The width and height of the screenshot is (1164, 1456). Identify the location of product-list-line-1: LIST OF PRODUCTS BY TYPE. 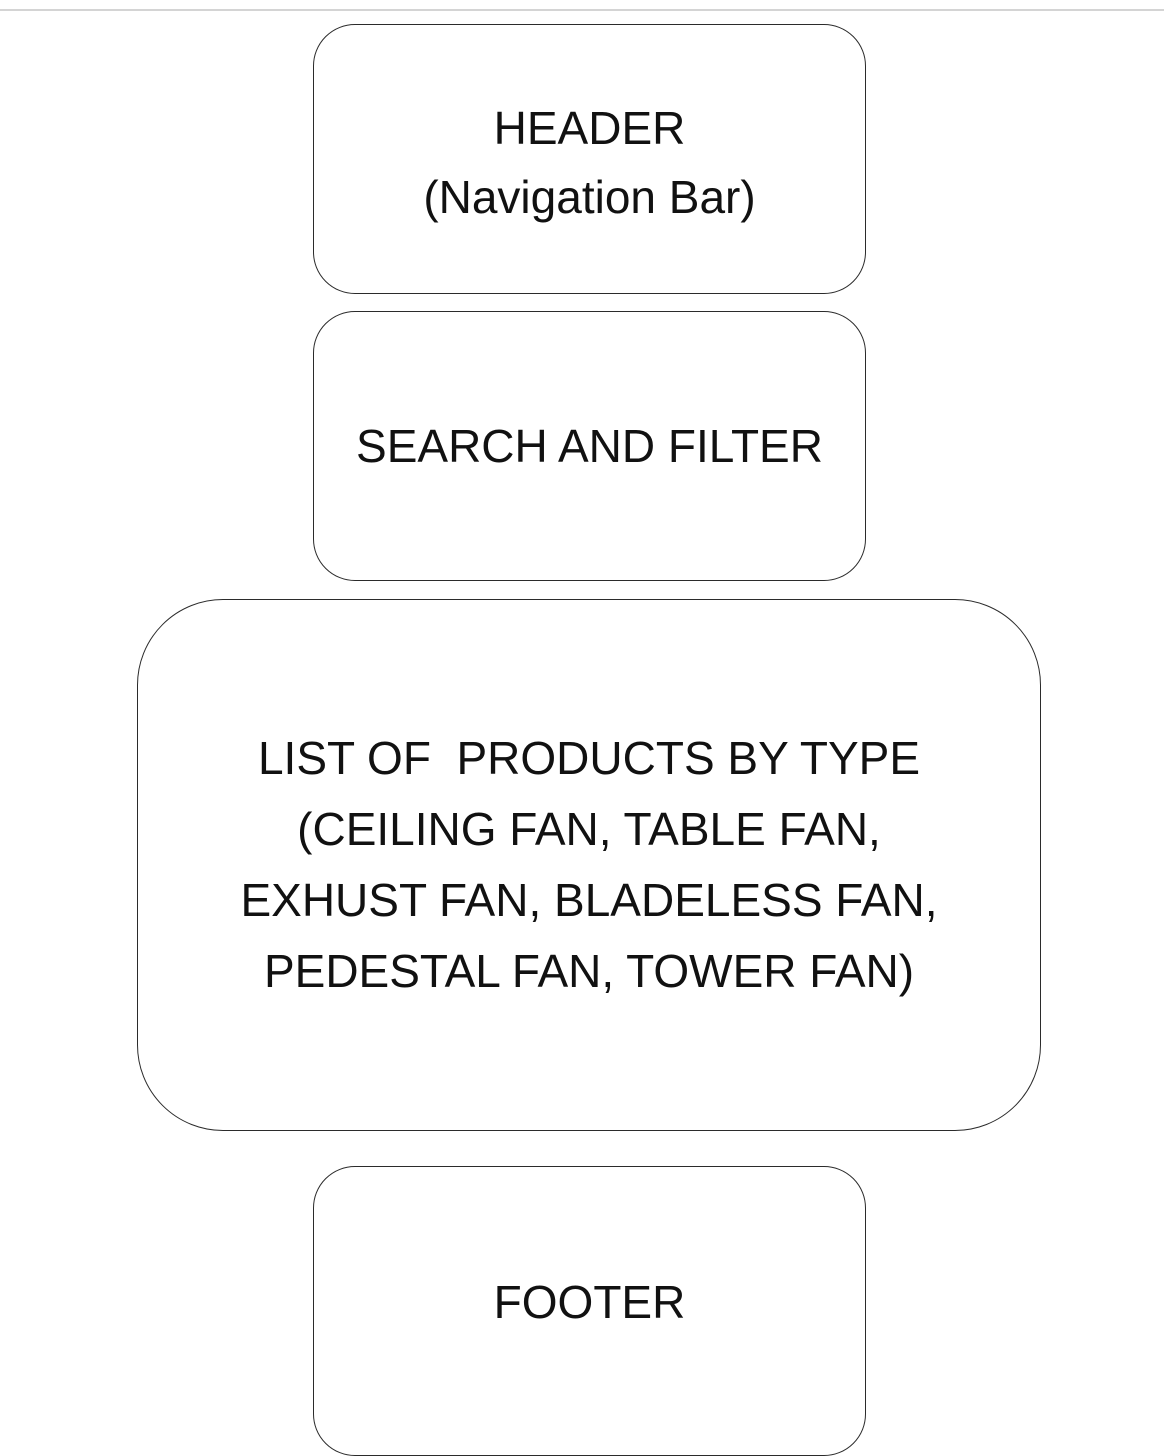
(589, 758).